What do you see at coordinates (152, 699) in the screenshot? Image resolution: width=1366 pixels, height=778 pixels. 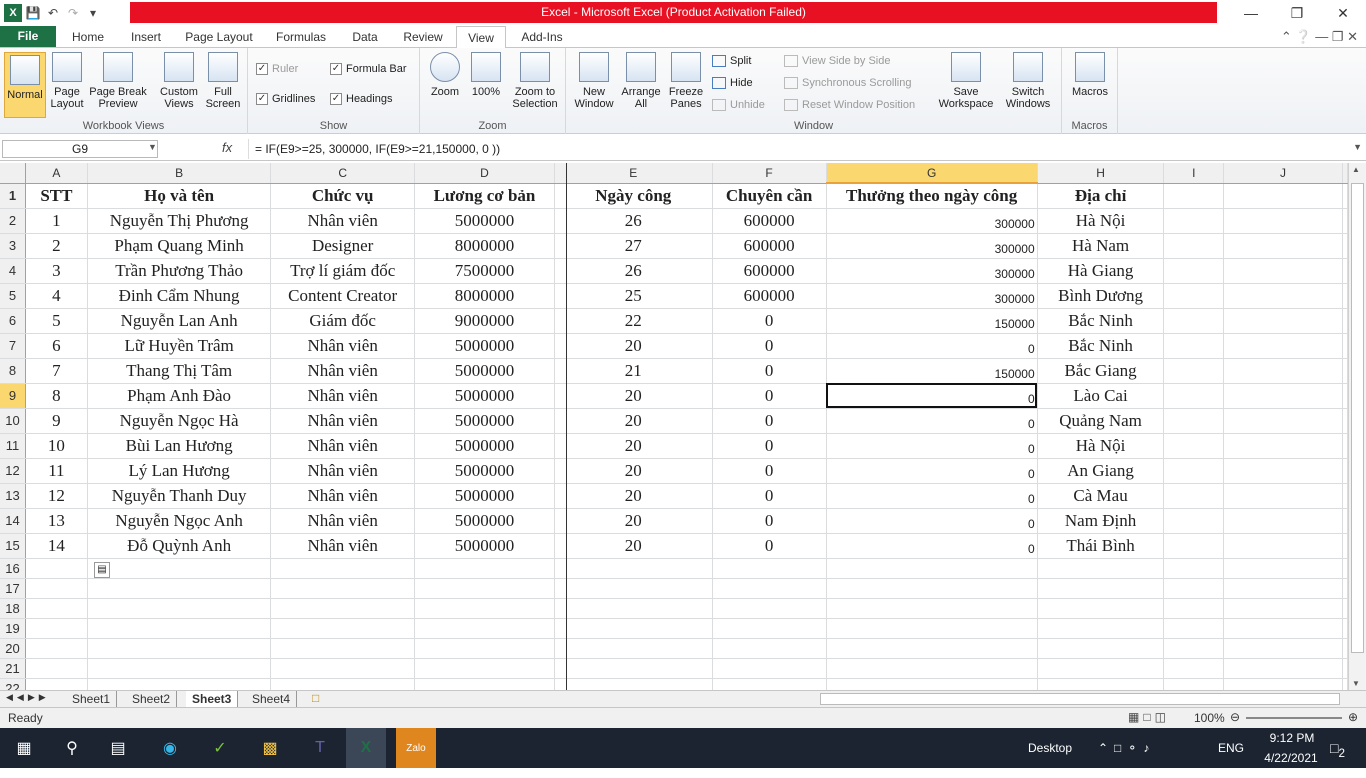 I see `sheet-tab-2: Sheet2` at bounding box center [152, 699].